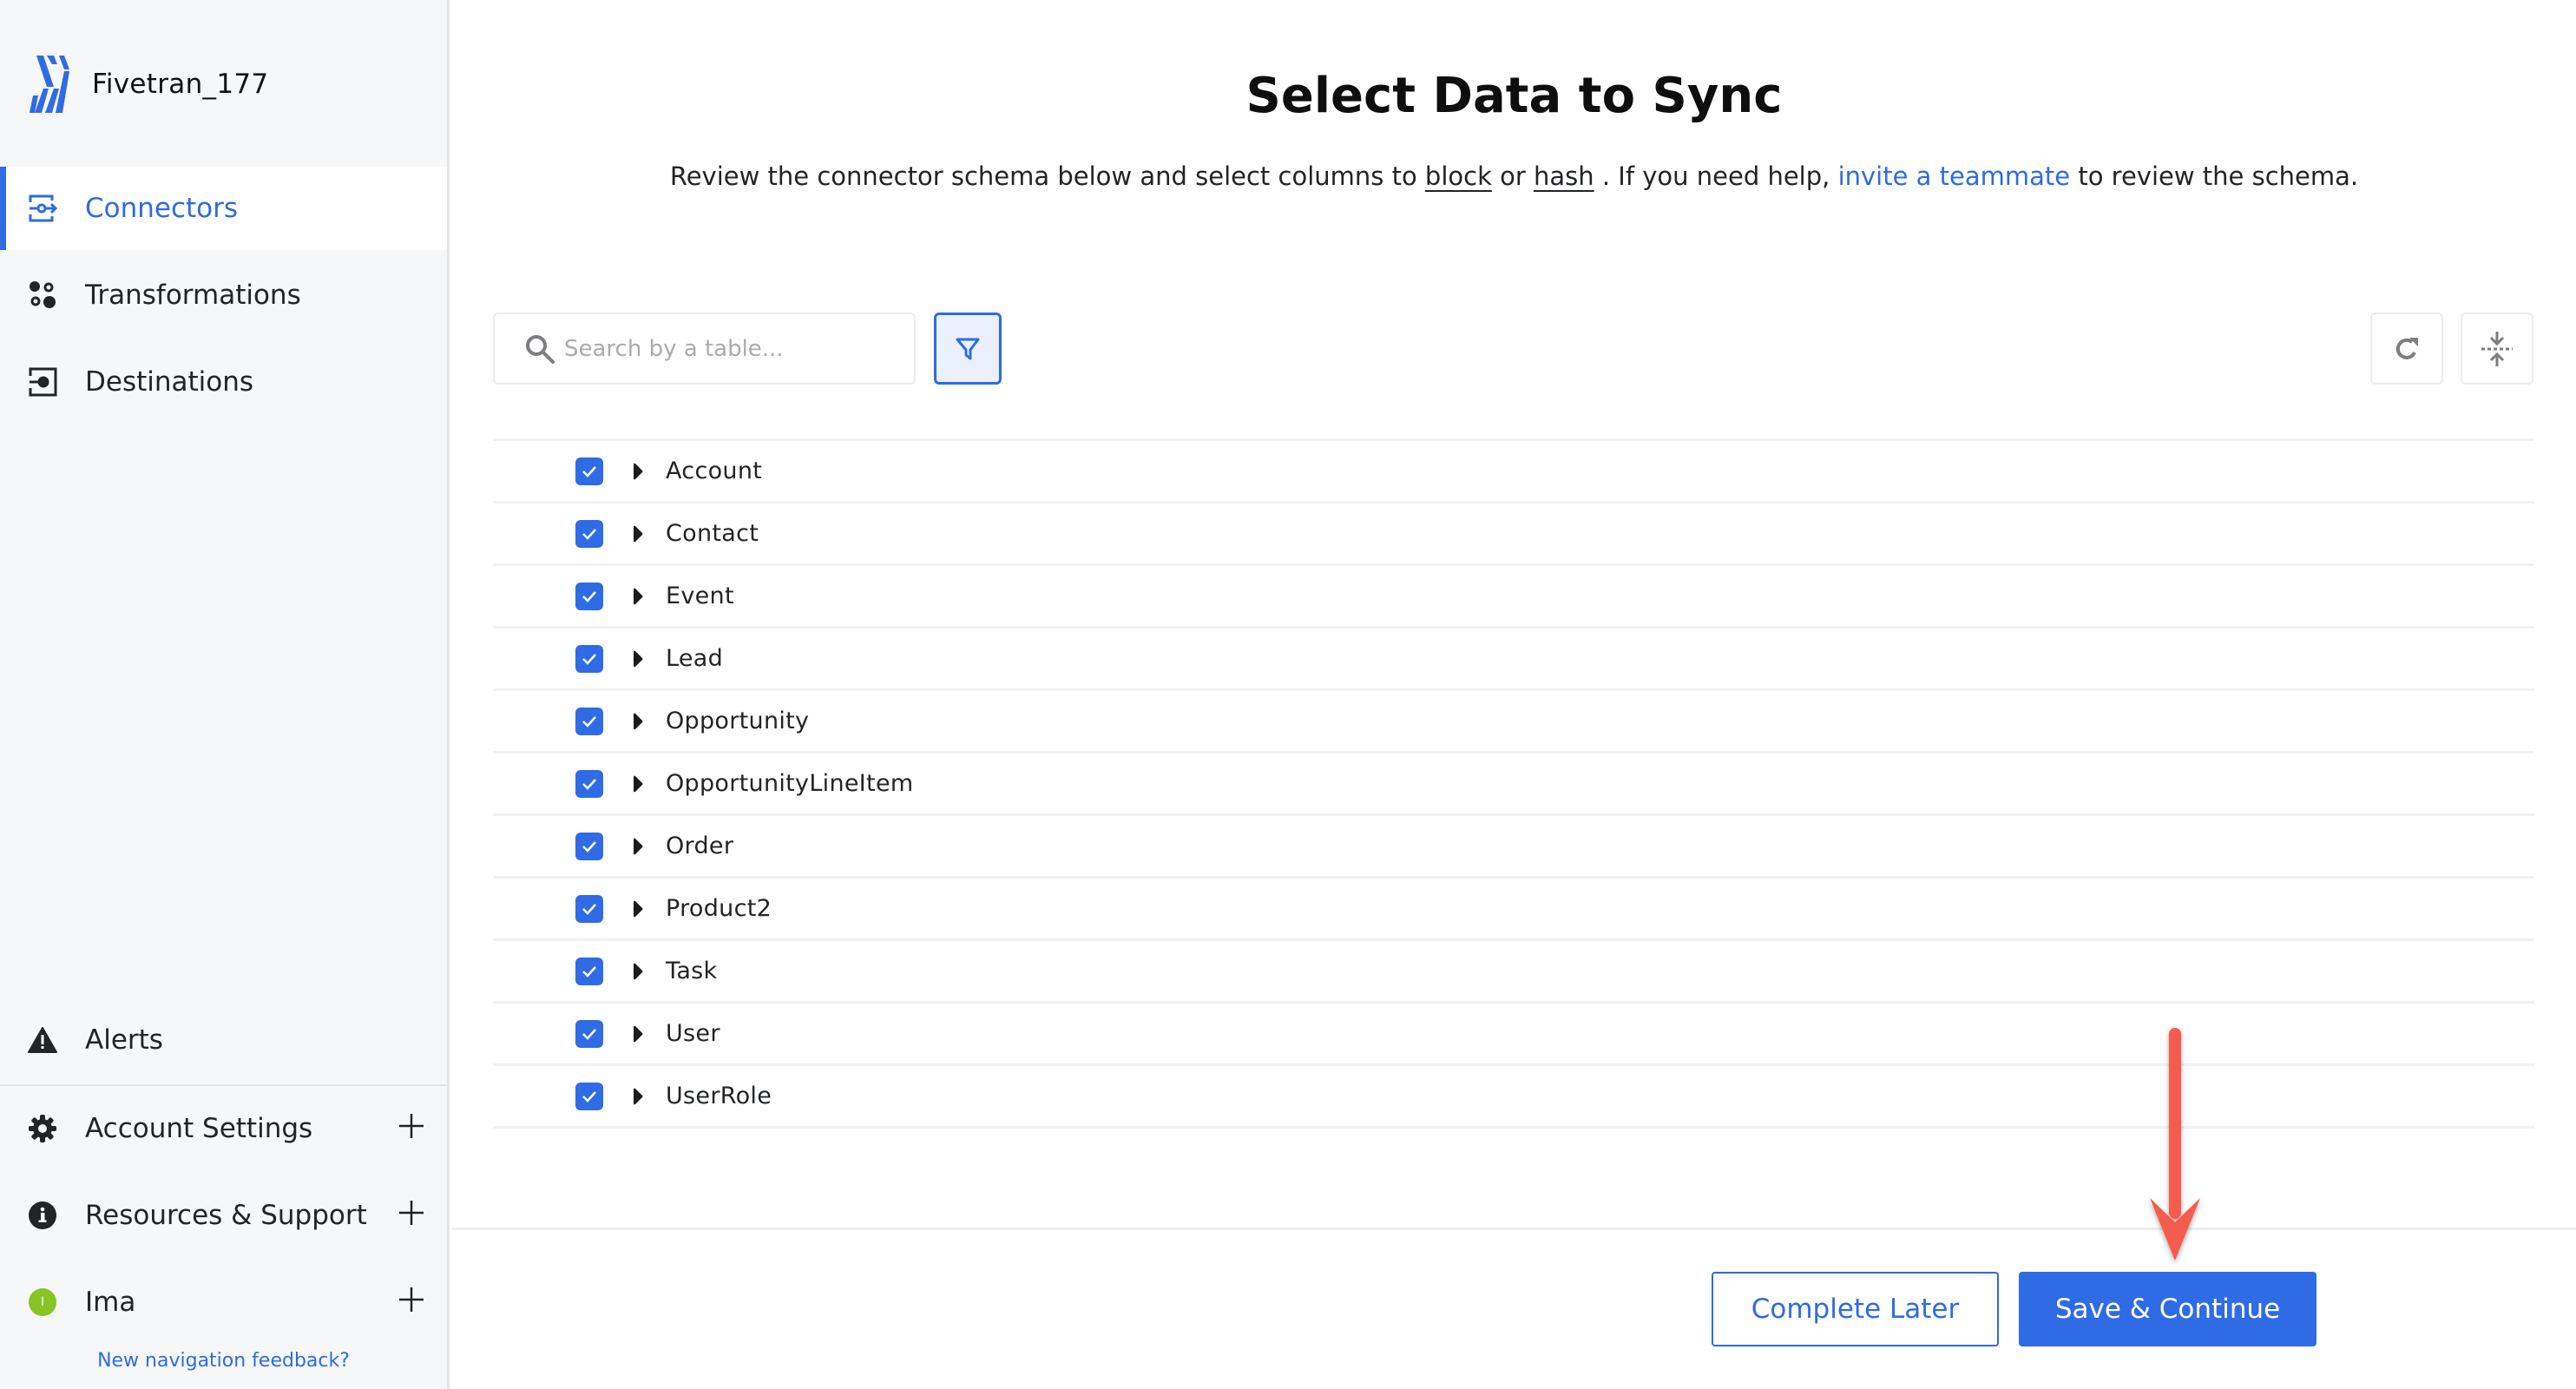 This screenshot has height=1389, width=2576. What do you see at coordinates (42, 208) in the screenshot?
I see `connectors-icon` at bounding box center [42, 208].